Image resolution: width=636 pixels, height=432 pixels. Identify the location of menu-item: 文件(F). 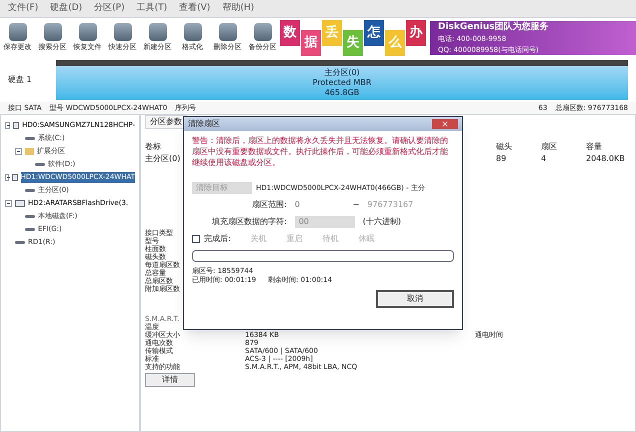
(23, 9).